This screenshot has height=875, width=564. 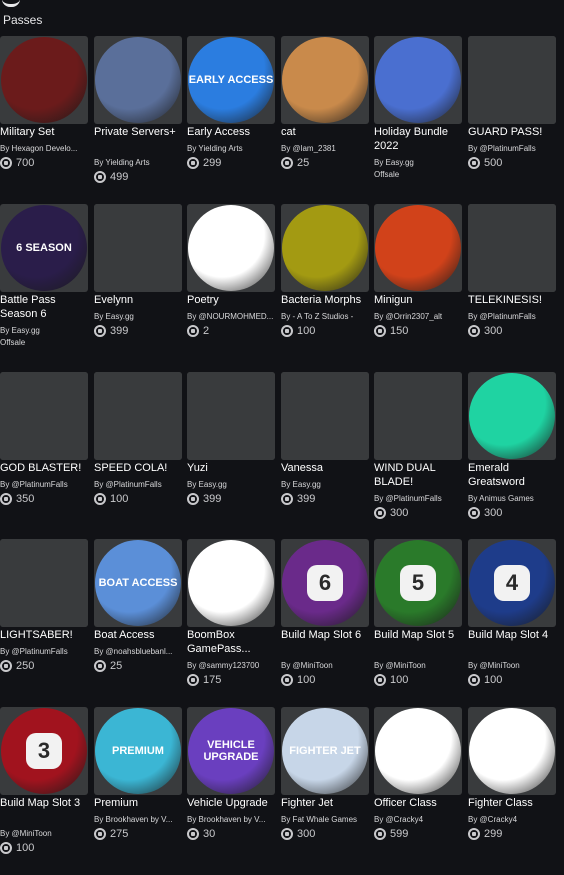 I want to click on pass-card: SPEED COLA! By @PlatinumFalls 100, so click(x=139, y=456).